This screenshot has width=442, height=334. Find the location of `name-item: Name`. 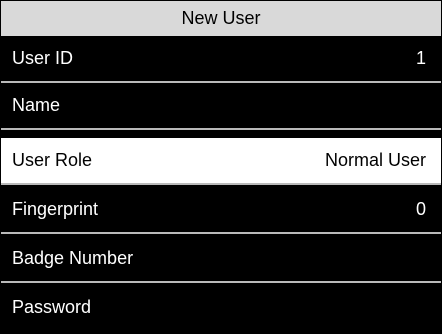

name-item: Name is located at coordinates (221, 106).